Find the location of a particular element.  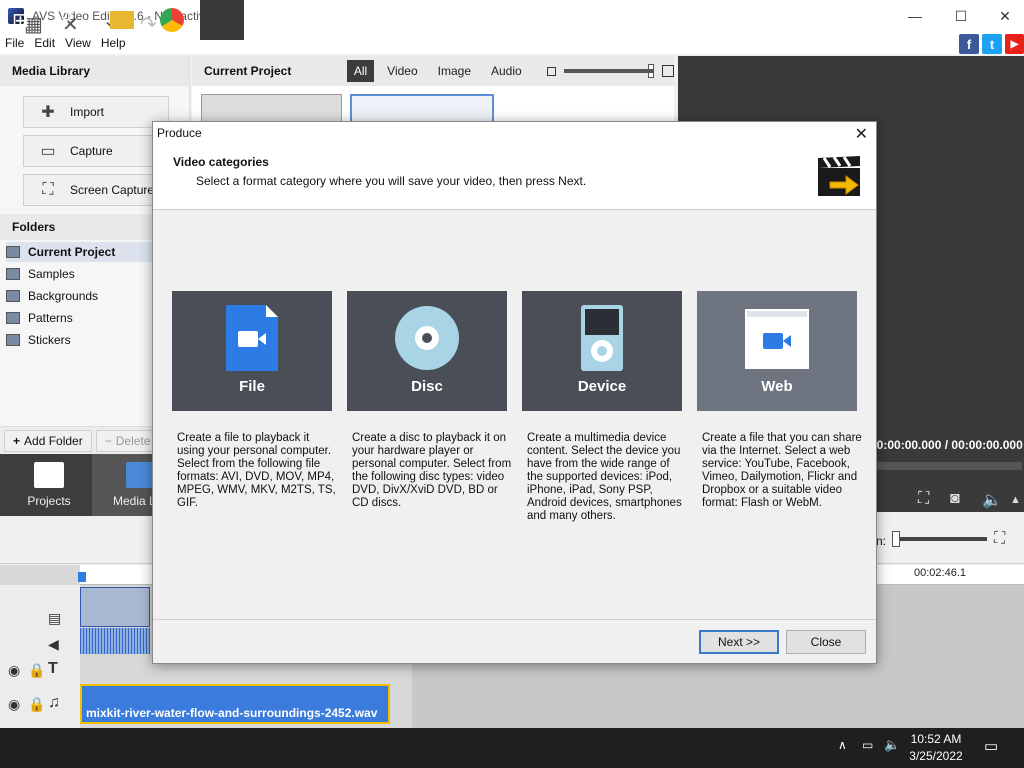

menu-help: Help is located at coordinates (113, 43).